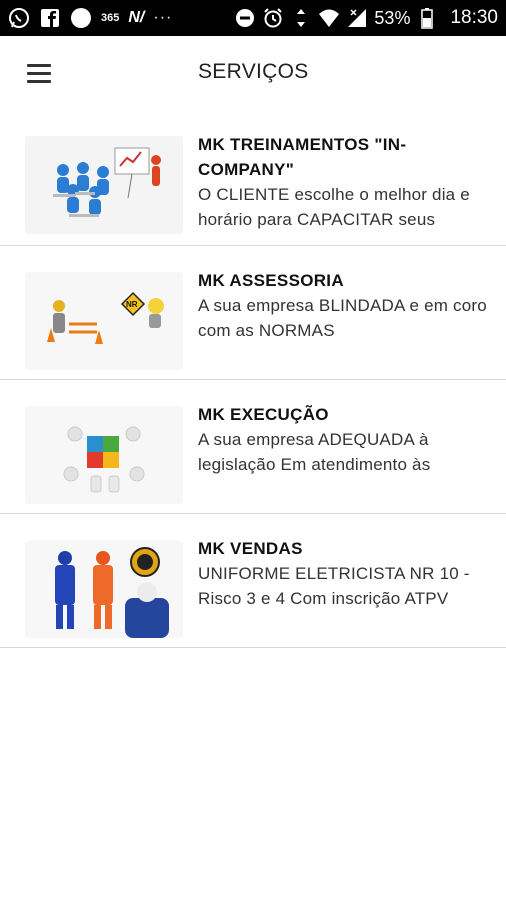 The height and width of the screenshot is (900, 506). I want to click on puzzle-team-image, so click(104, 455).